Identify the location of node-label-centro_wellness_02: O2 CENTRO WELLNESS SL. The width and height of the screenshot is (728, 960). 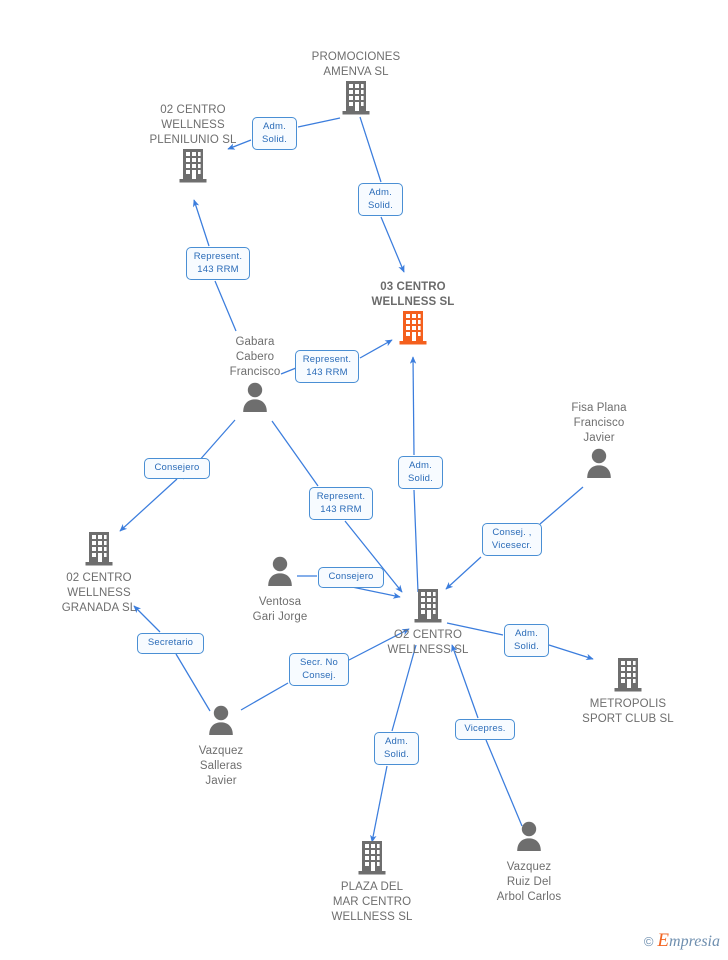
(428, 642).